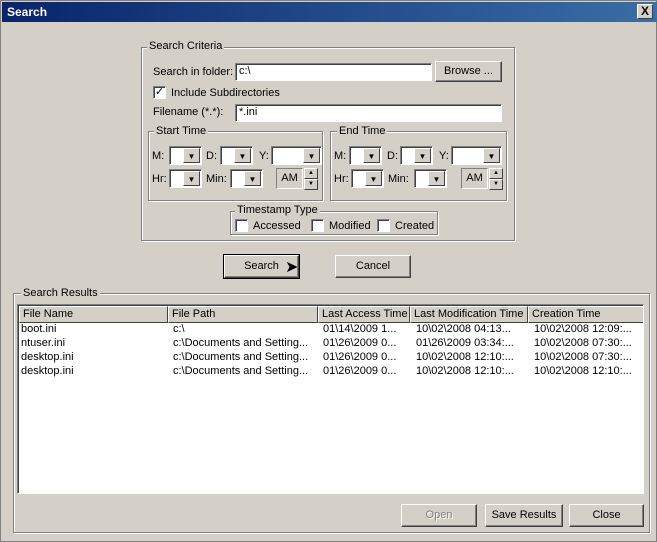 Image resolution: width=657 pixels, height=542 pixels. I want to click on end-day-select: ▼, so click(416, 155).